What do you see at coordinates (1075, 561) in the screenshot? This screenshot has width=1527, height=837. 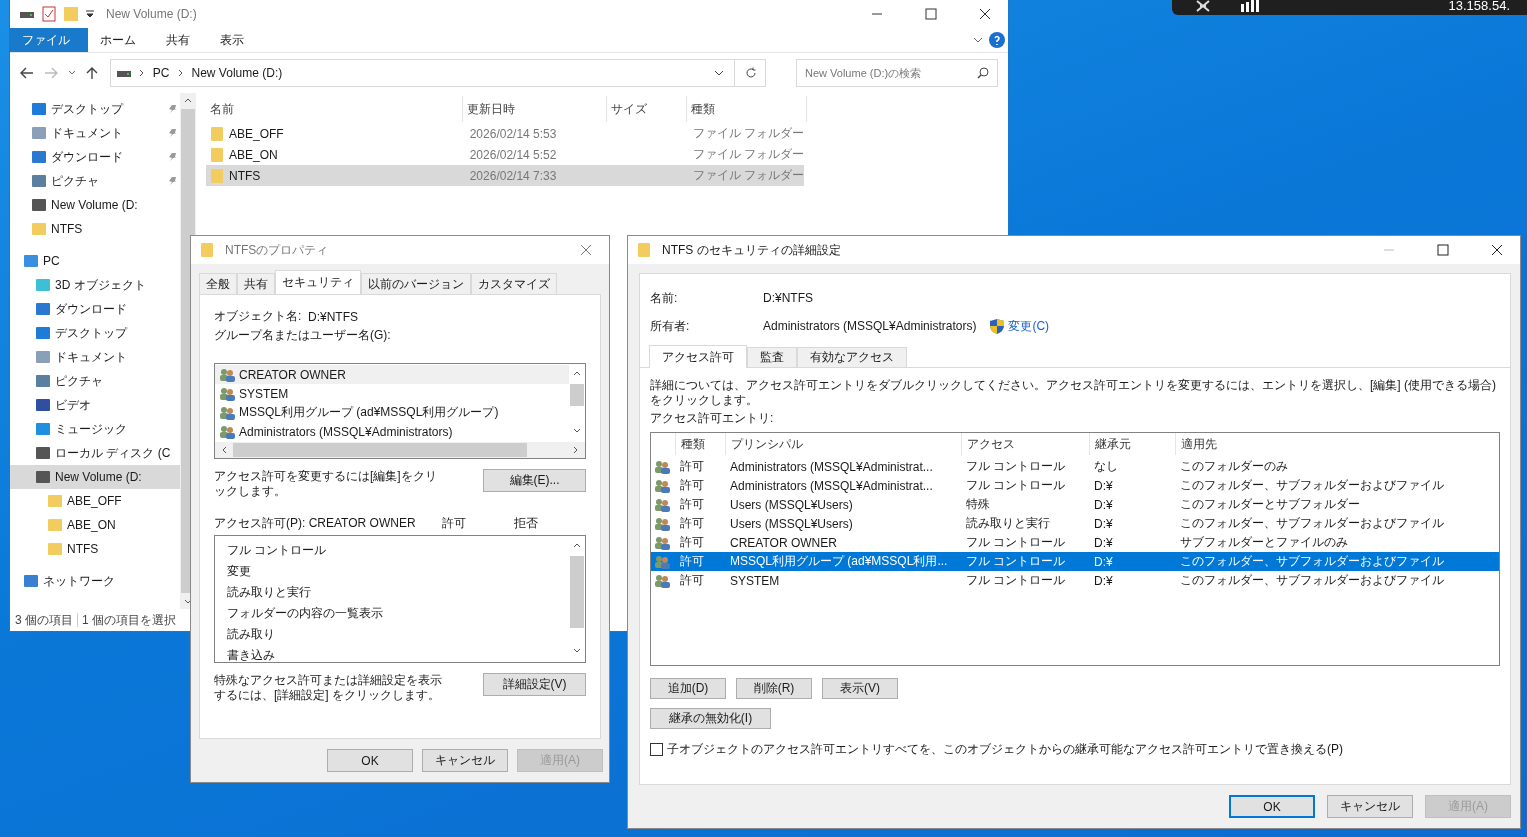 I see `permission-entry: 許可 MSSQL利用グループ (ad¥MSSQL利用... フル コントロール D:¥ このフォルダー、サブフォルダーおよびファイル` at bounding box center [1075, 561].